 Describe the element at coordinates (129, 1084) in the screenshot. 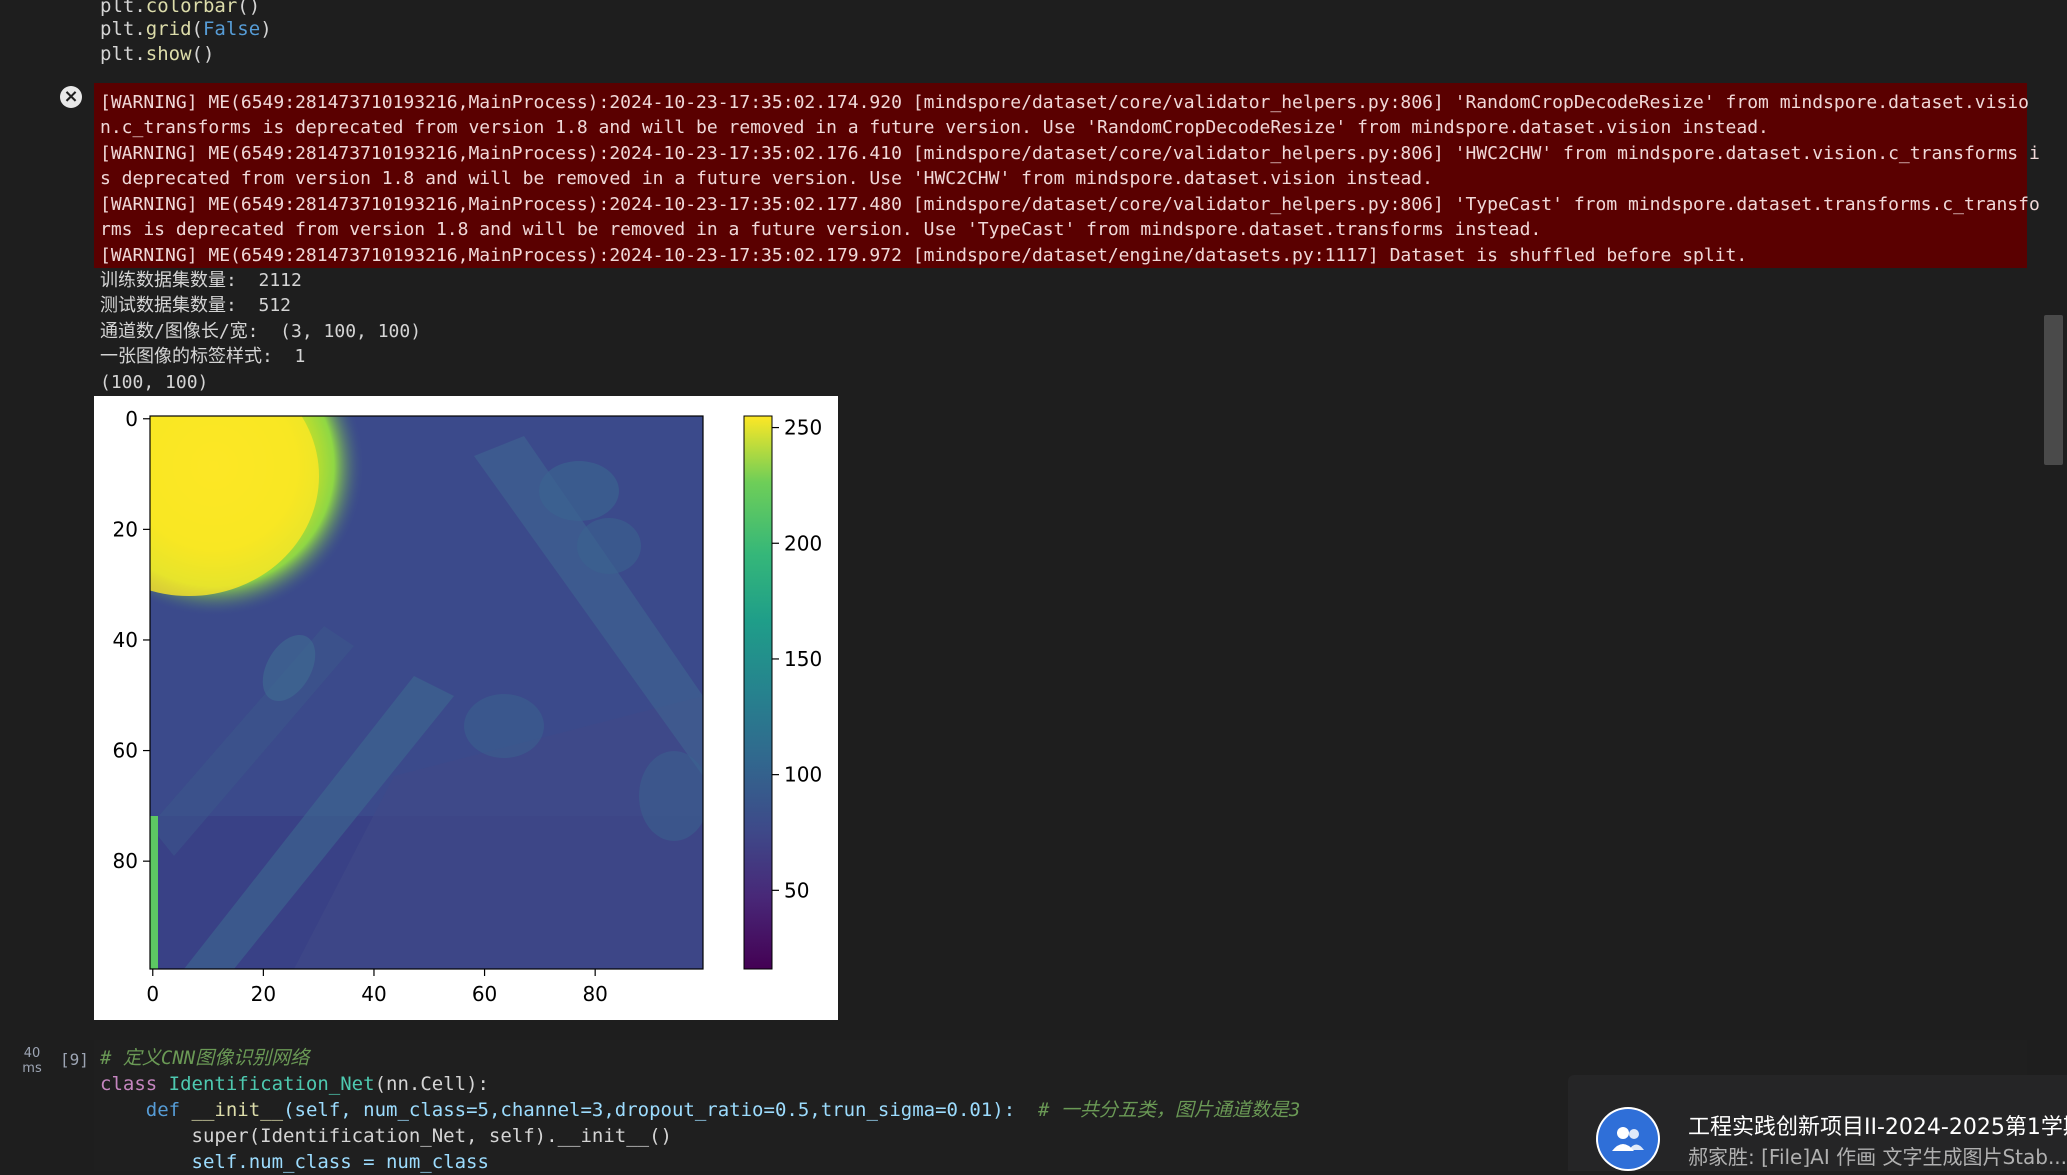

I see `keyword-class: class` at that location.